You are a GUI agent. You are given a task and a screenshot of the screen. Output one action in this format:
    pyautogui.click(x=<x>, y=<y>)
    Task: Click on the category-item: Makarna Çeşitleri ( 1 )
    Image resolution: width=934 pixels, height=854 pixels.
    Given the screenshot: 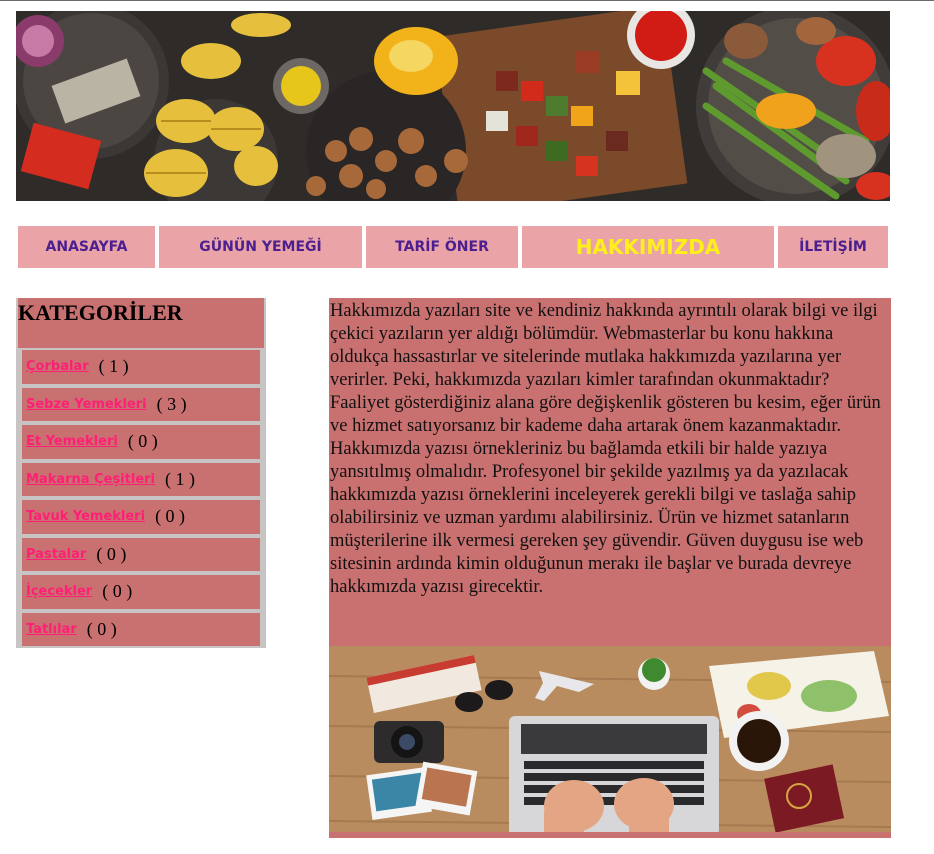 What is the action you would take?
    pyautogui.click(x=141, y=479)
    